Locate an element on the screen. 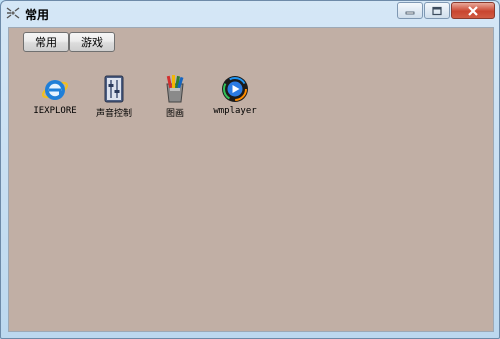 This screenshot has width=500, height=339. tab-youxi: 游戏 is located at coordinates (92, 42).